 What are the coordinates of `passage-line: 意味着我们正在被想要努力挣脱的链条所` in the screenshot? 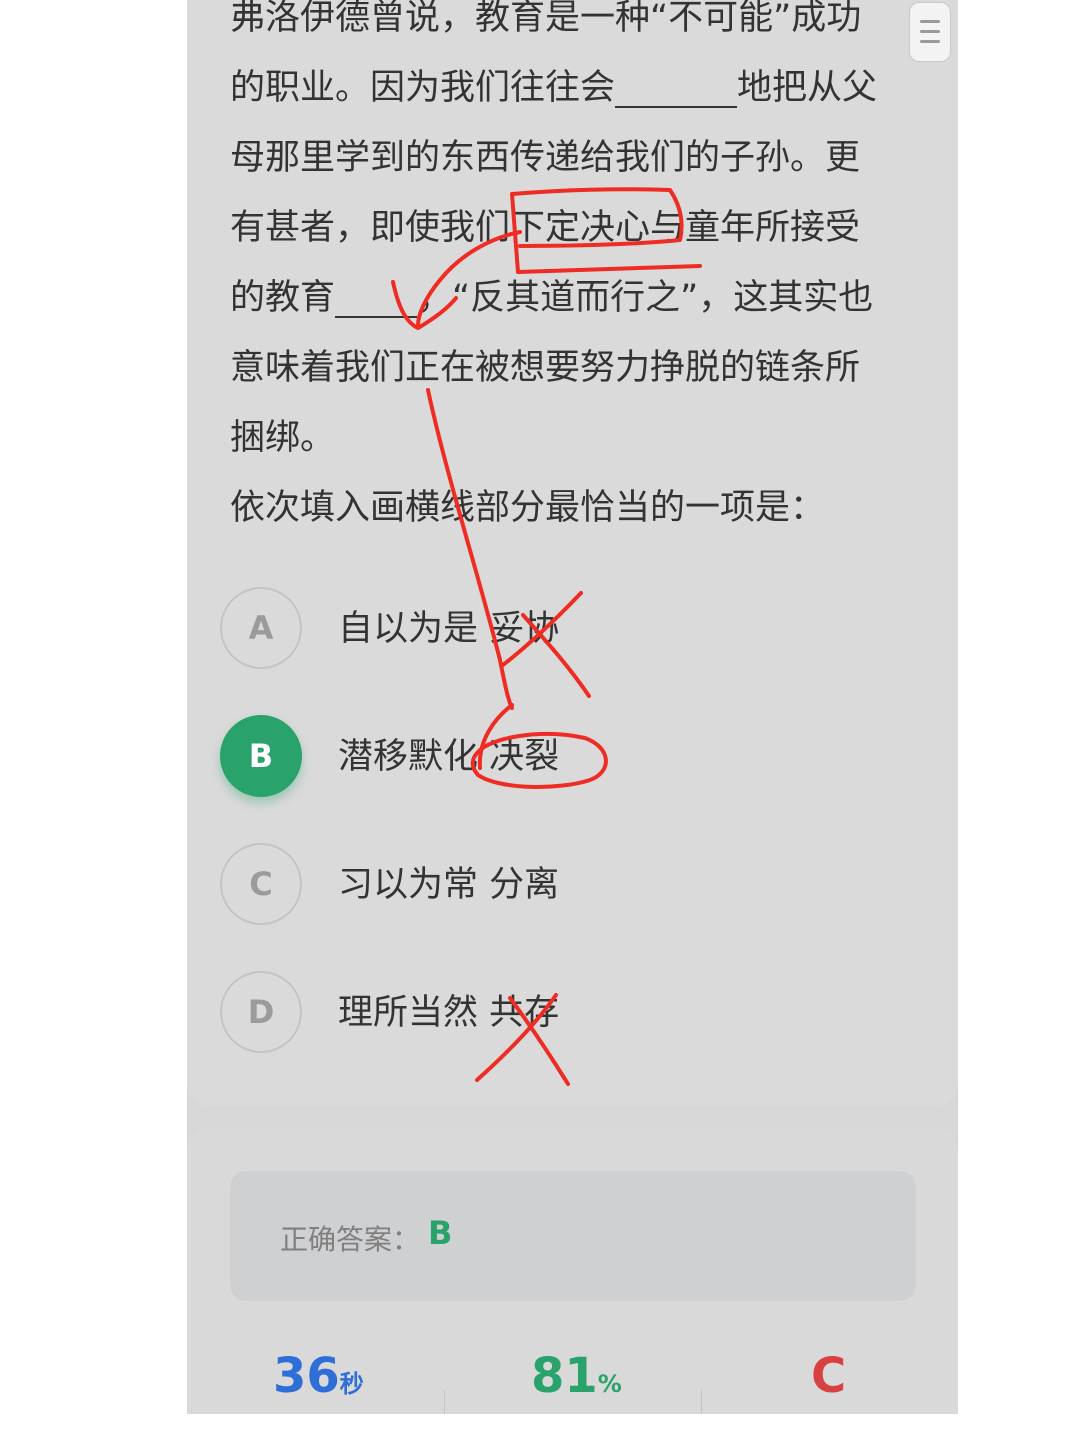 It's located at (545, 368).